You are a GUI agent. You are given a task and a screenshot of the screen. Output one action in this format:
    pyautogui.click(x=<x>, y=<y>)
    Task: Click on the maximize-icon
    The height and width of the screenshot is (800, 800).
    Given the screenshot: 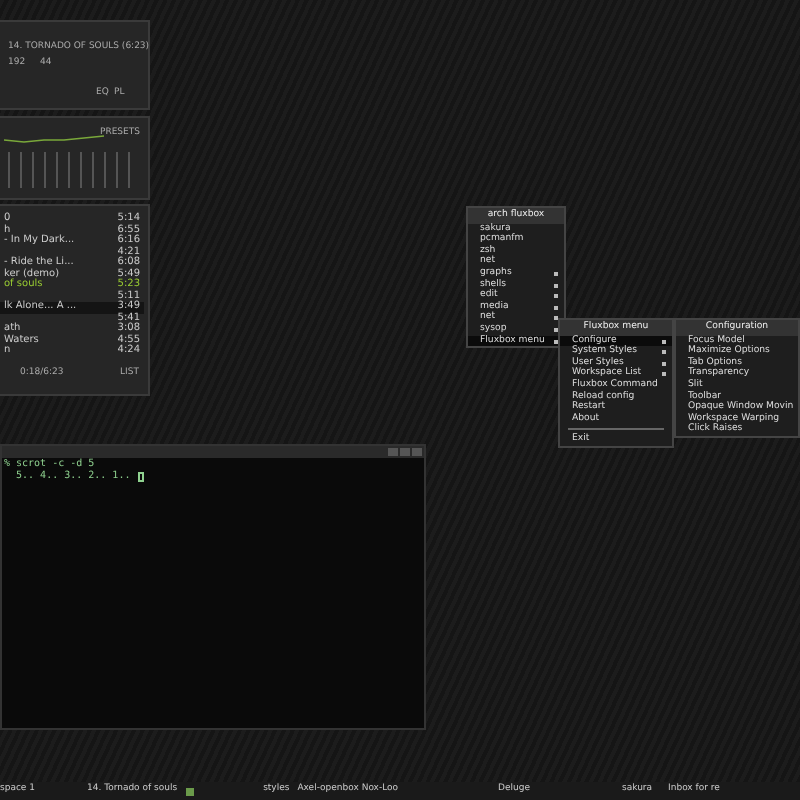 What is the action you would take?
    pyautogui.click(x=405, y=452)
    